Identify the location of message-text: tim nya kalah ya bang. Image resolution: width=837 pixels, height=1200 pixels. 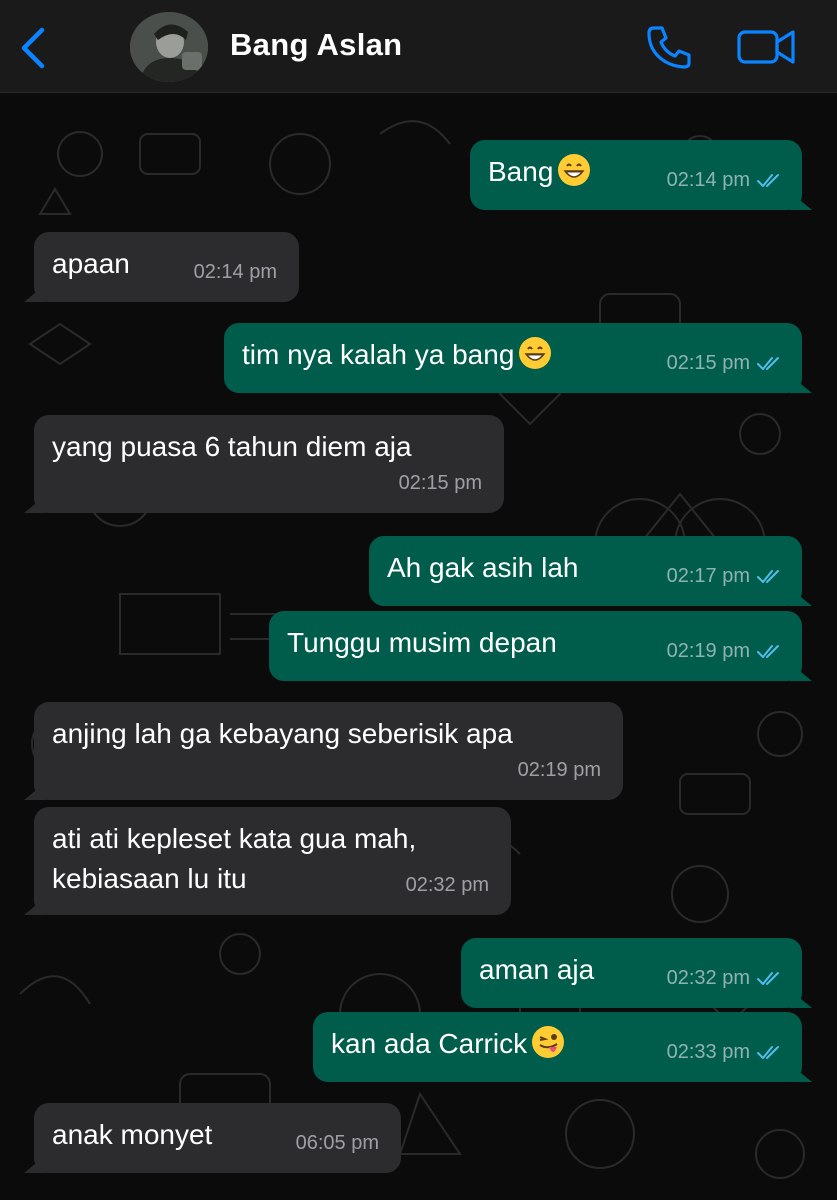
(378, 354).